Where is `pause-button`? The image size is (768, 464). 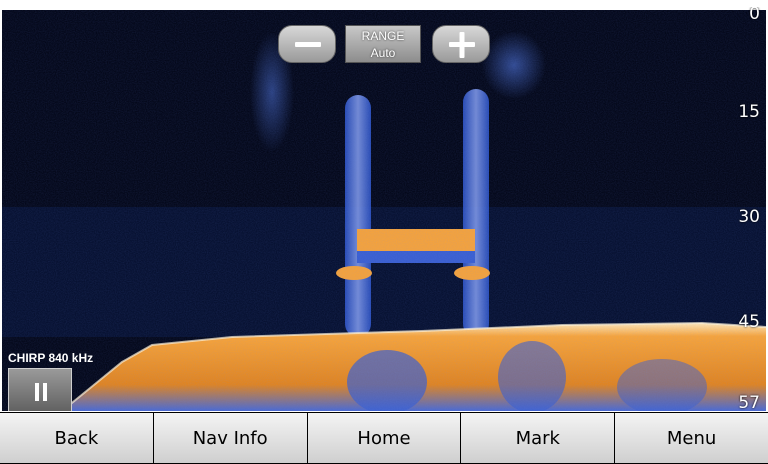
pause-button is located at coordinates (40, 389).